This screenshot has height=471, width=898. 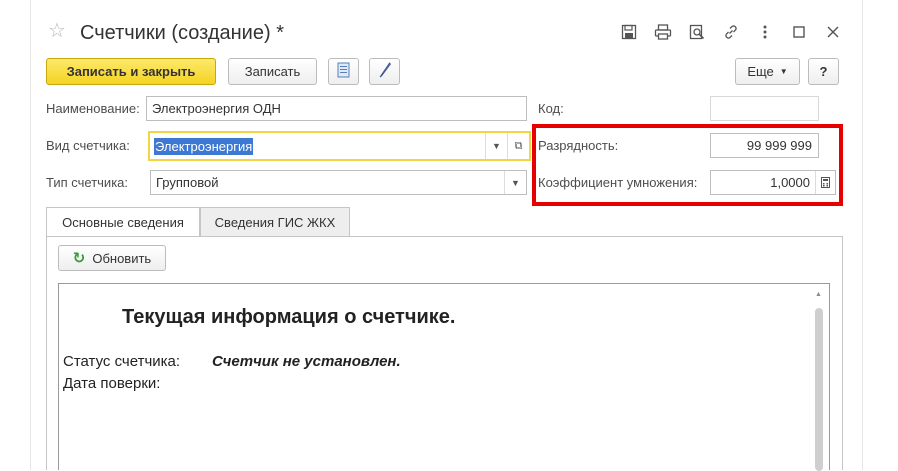 I want to click on counter-type-field: Электроэнергия ▼ ⧉, so click(x=339, y=146).